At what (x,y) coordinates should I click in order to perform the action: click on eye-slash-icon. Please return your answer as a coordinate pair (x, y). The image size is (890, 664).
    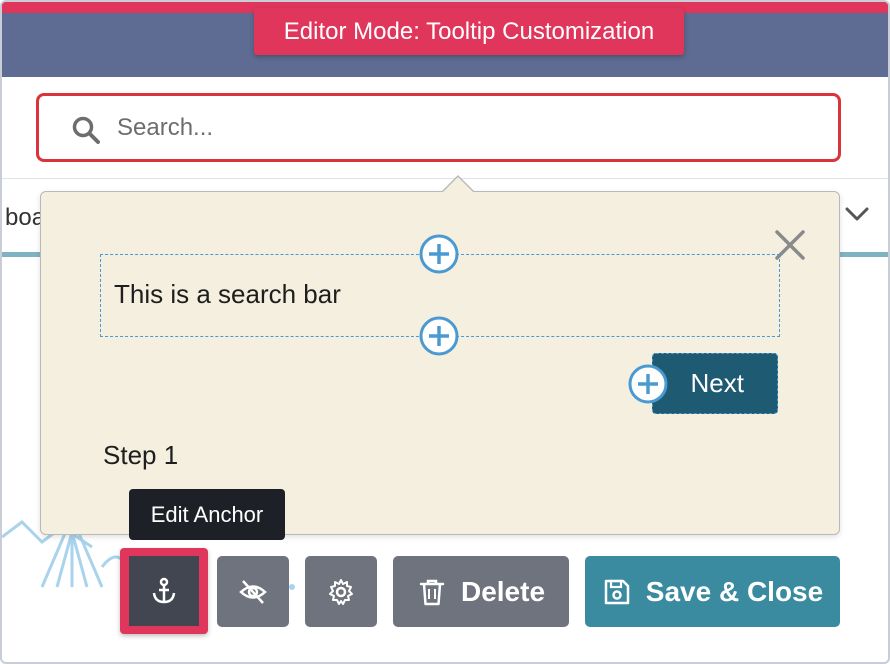
    Looking at the image, I should click on (253, 591).